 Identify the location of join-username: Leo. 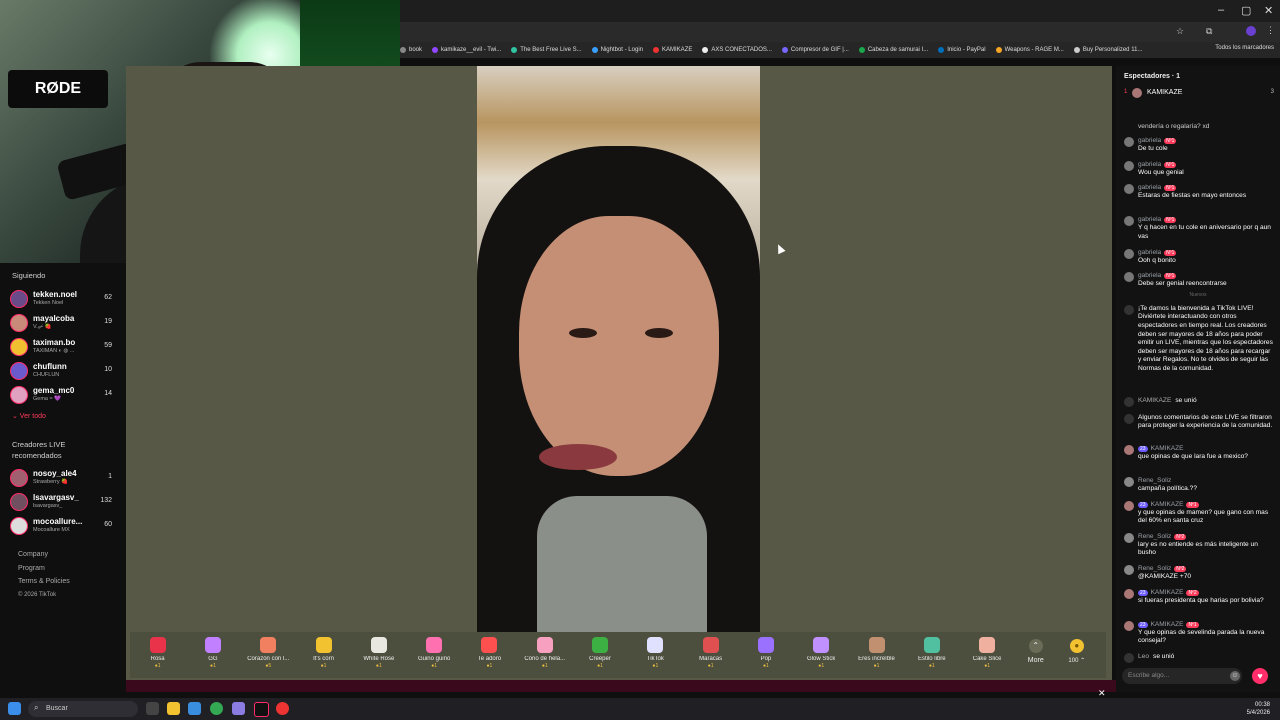
(1143, 656).